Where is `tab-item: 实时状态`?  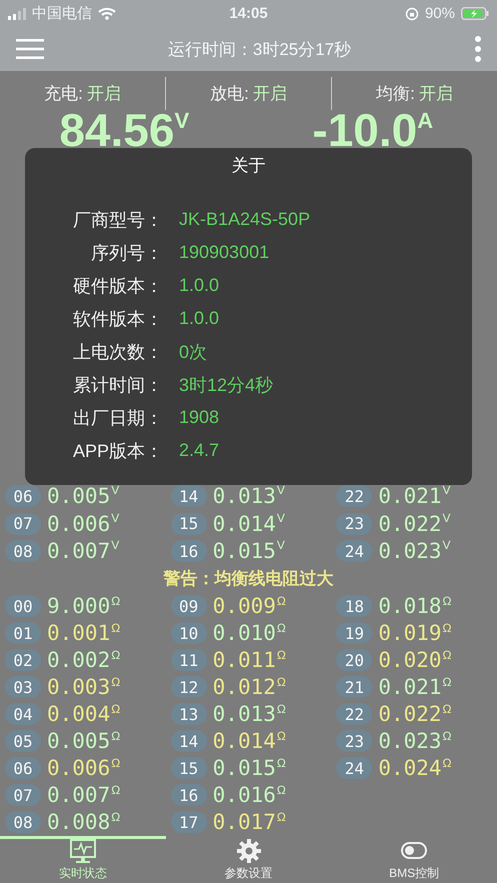
tab-item: 实时状态 is located at coordinates (83, 859).